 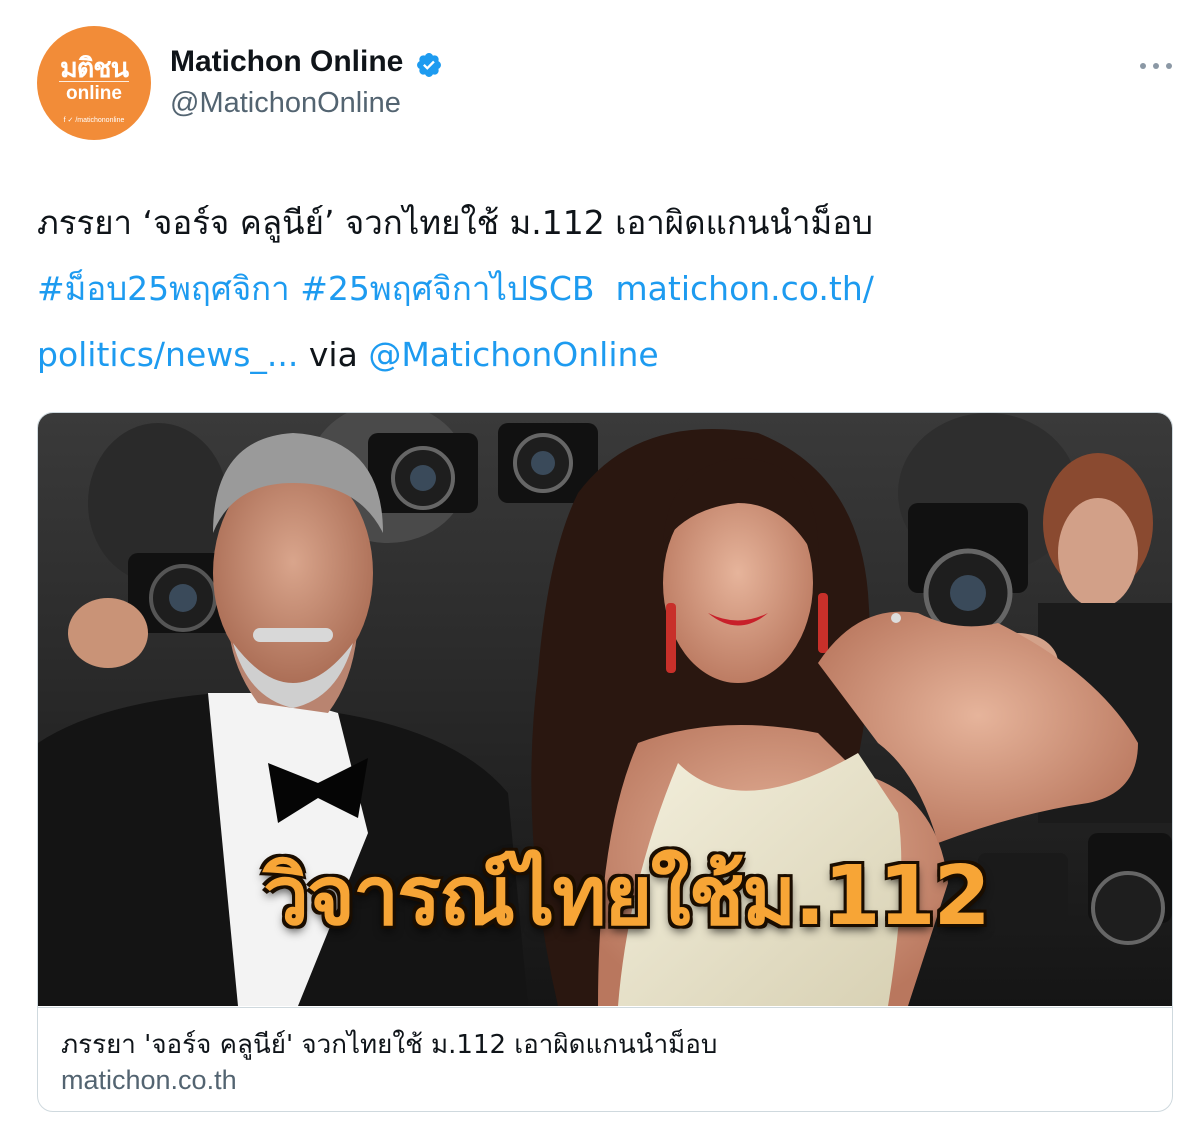 What do you see at coordinates (286, 62) in the screenshot?
I see `author-display-name: Matichon Online` at bounding box center [286, 62].